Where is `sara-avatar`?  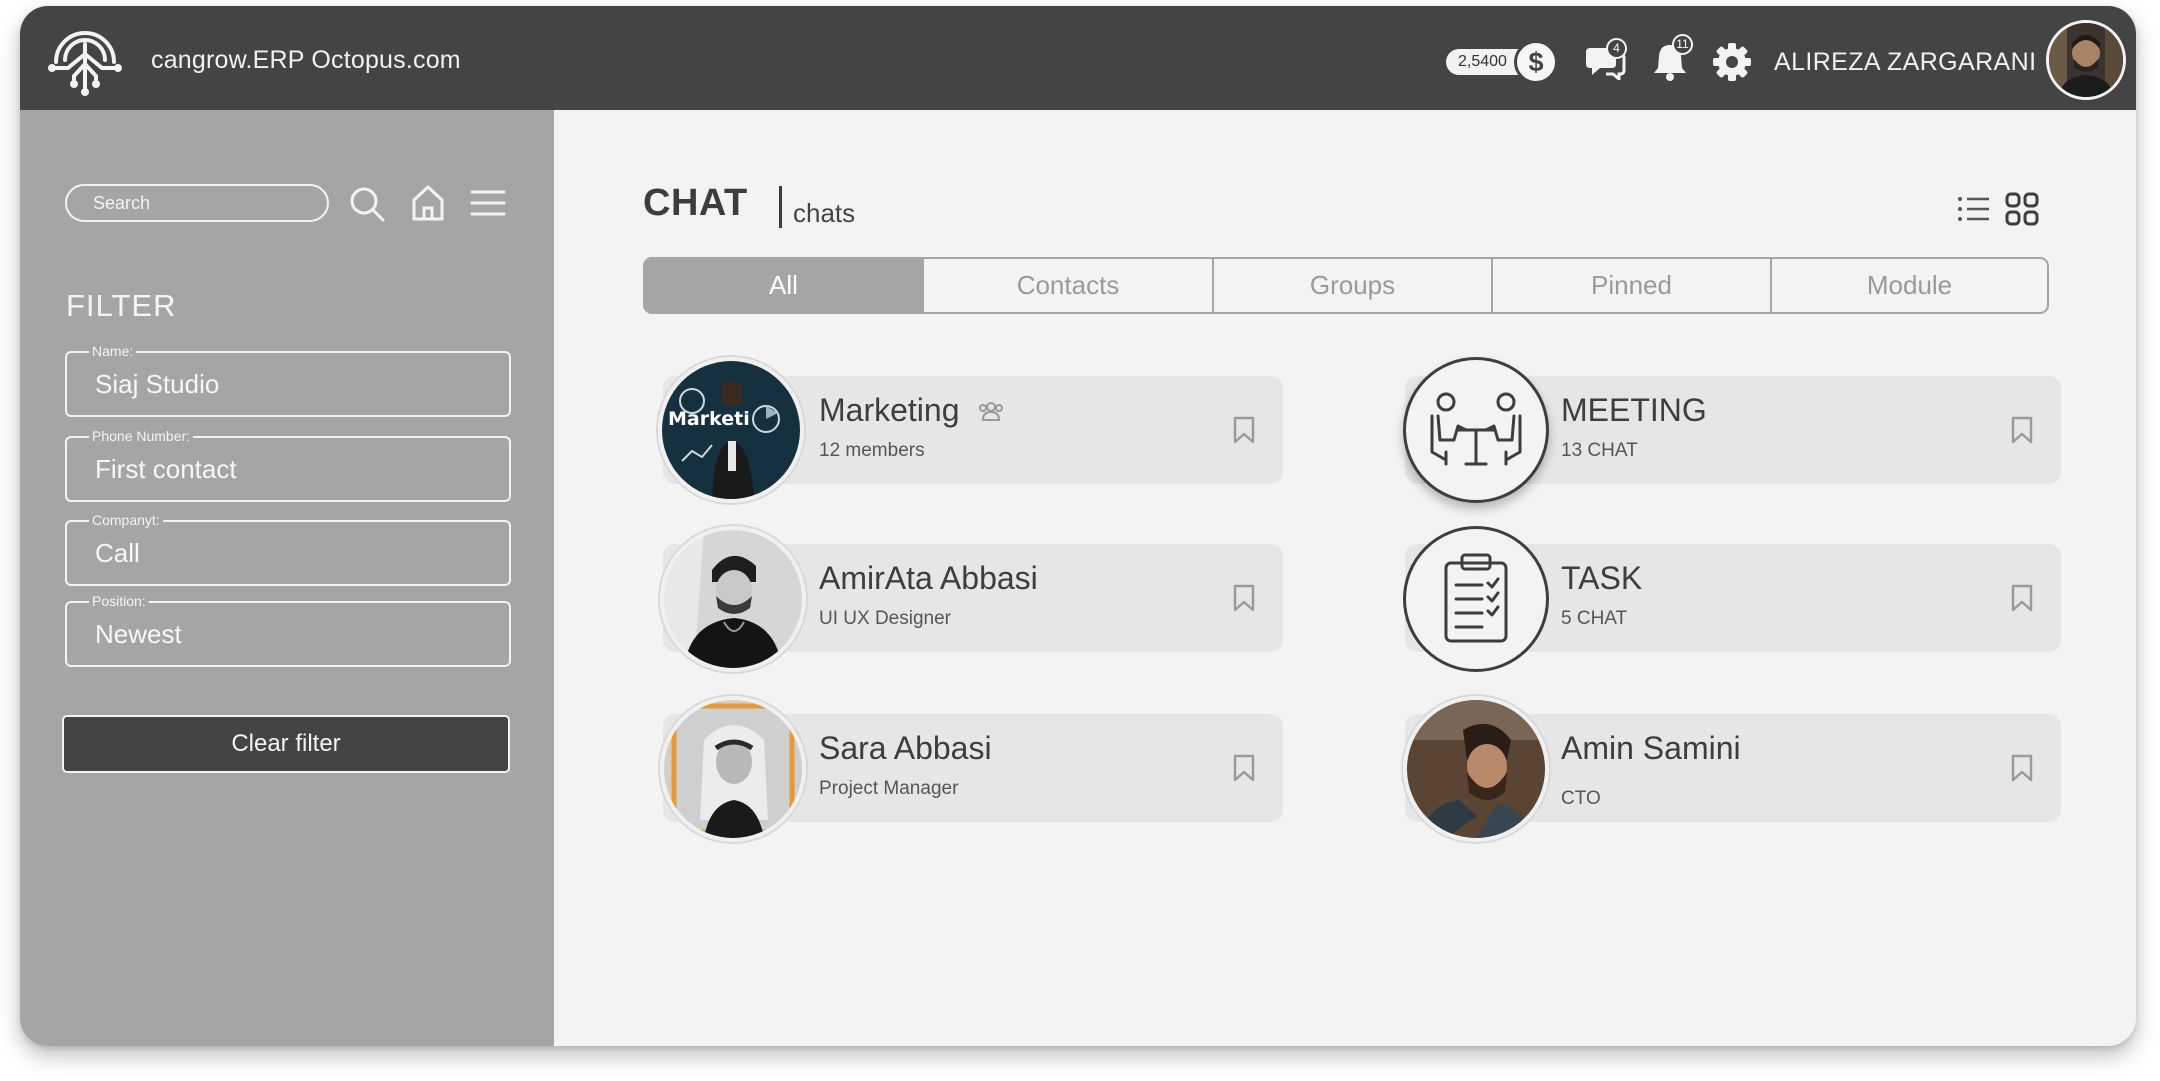
sara-avatar is located at coordinates (733, 769).